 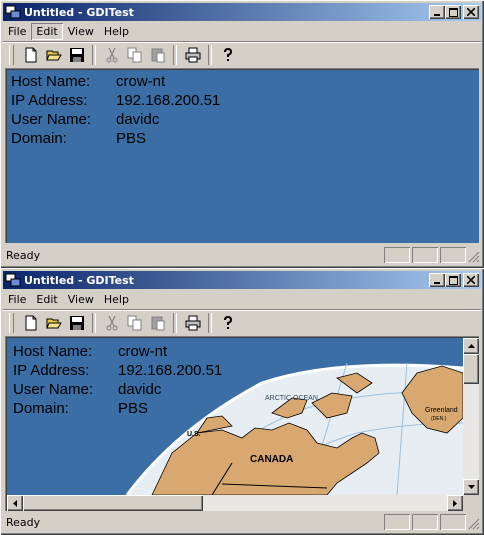 What do you see at coordinates (471, 416) in the screenshot?
I see `vertical-scrollbar` at bounding box center [471, 416].